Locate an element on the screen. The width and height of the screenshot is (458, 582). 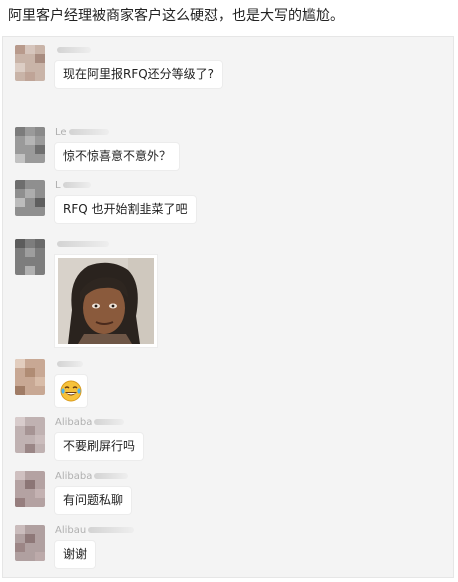
message-bubble: 谢谢 is located at coordinates (75, 554).